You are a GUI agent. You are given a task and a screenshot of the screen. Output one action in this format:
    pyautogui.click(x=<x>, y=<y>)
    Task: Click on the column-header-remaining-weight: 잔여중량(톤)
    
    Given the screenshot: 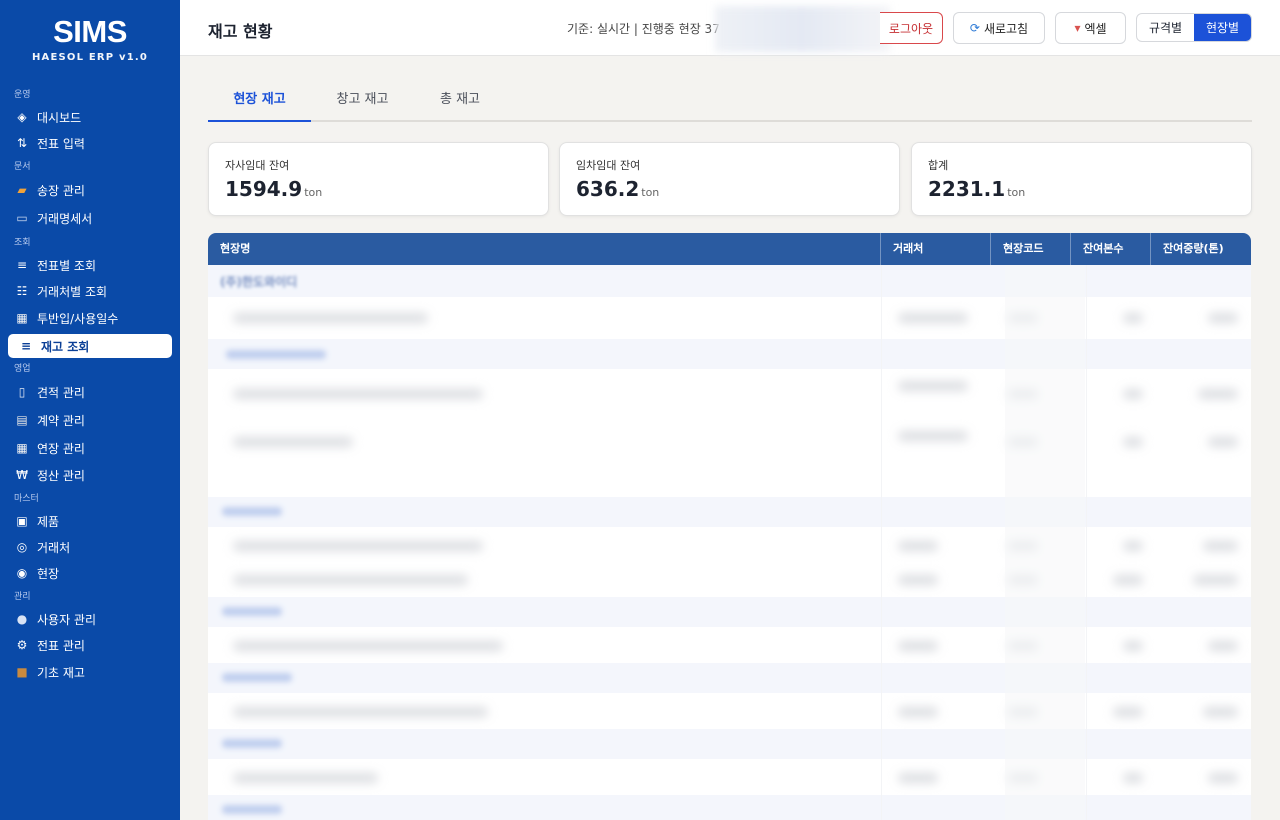 What is the action you would take?
    pyautogui.click(x=1201, y=249)
    